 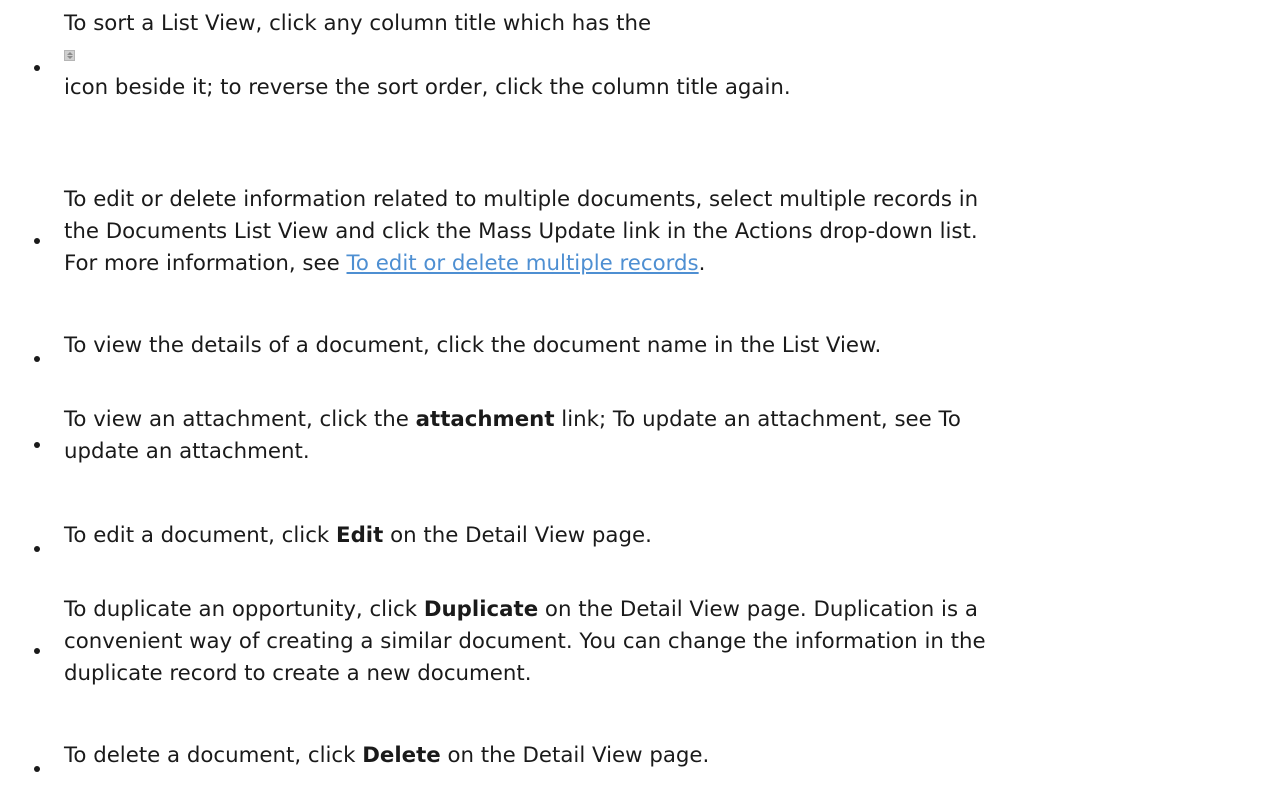 What do you see at coordinates (240, 419) in the screenshot?
I see `text-segment: To view an attachment, click the` at bounding box center [240, 419].